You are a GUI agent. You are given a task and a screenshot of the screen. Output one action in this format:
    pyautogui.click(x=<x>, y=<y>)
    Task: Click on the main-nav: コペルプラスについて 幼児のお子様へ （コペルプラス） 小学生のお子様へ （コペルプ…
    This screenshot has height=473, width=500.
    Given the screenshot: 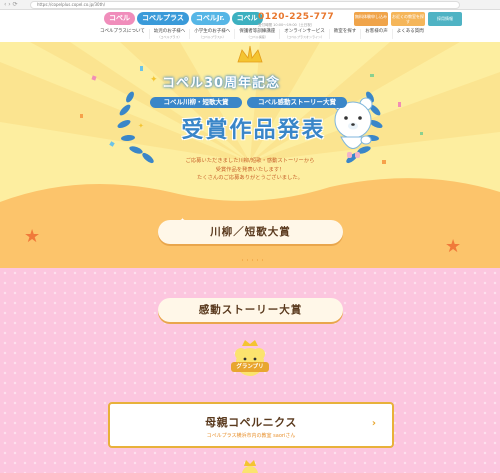 What is the action you would take?
    pyautogui.click(x=262, y=34)
    